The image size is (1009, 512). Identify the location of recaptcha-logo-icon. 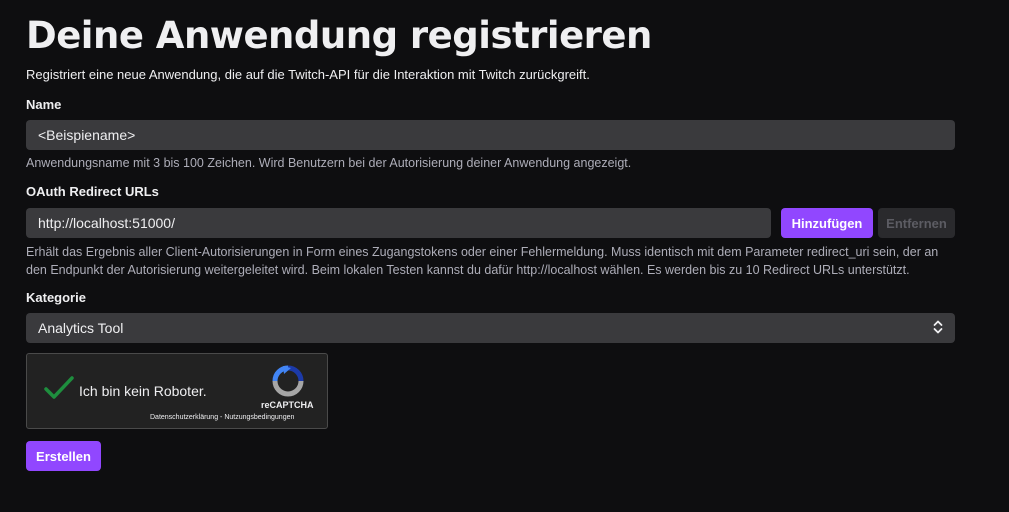
(288, 383).